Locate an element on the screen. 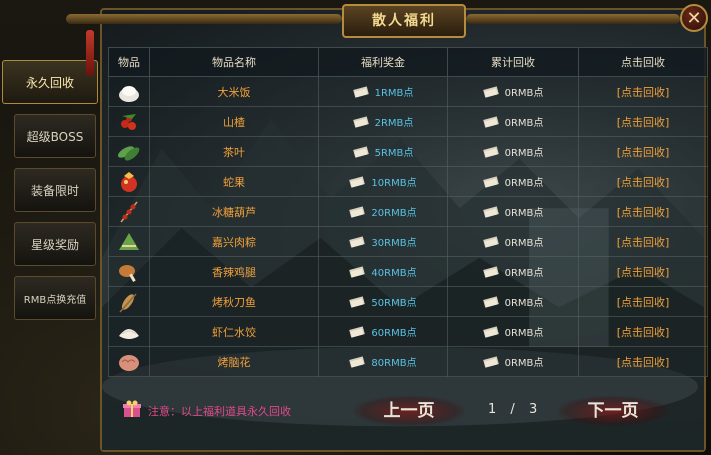 The image size is (711, 455). col-header-bonus: 福利奖金 is located at coordinates (383, 62).